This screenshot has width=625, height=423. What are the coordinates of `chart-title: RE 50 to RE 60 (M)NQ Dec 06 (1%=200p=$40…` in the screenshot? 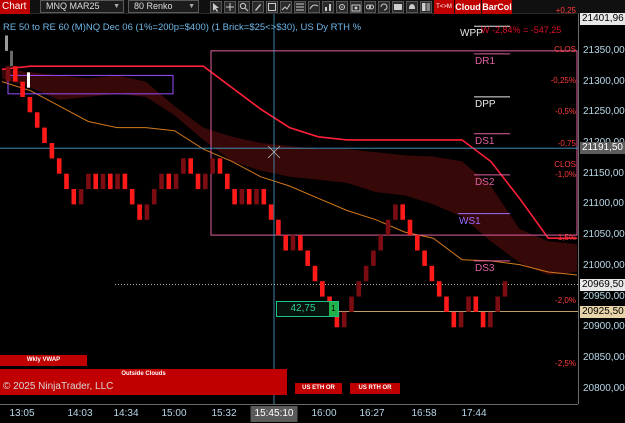 It's located at (182, 27).